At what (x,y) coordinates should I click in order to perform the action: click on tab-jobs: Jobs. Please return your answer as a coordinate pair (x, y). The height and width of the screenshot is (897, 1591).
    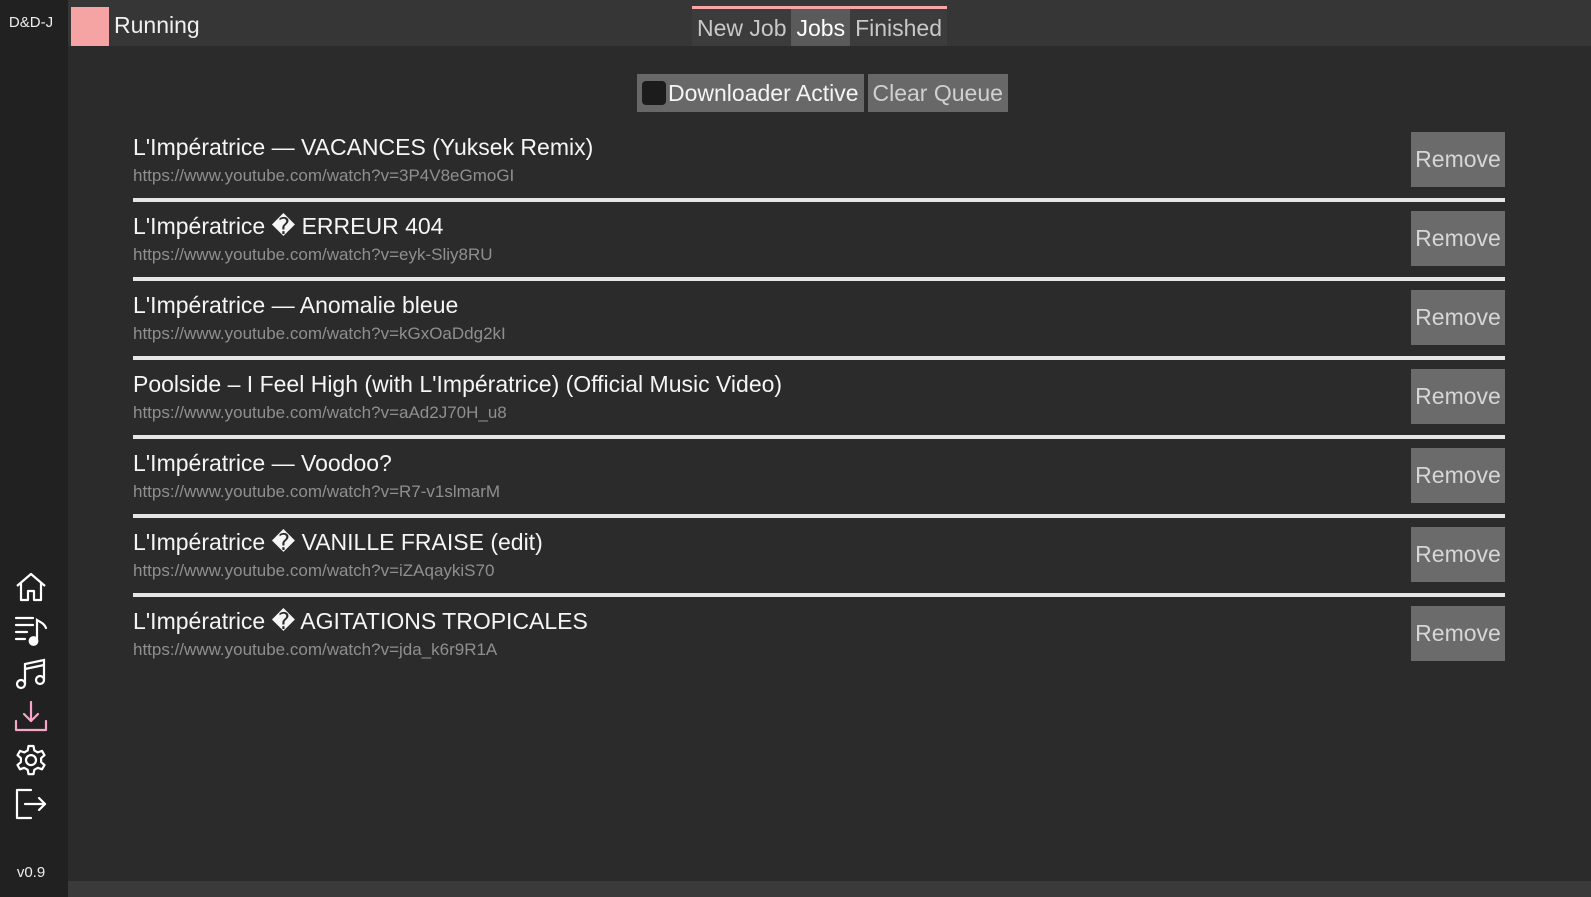
    Looking at the image, I should click on (821, 26).